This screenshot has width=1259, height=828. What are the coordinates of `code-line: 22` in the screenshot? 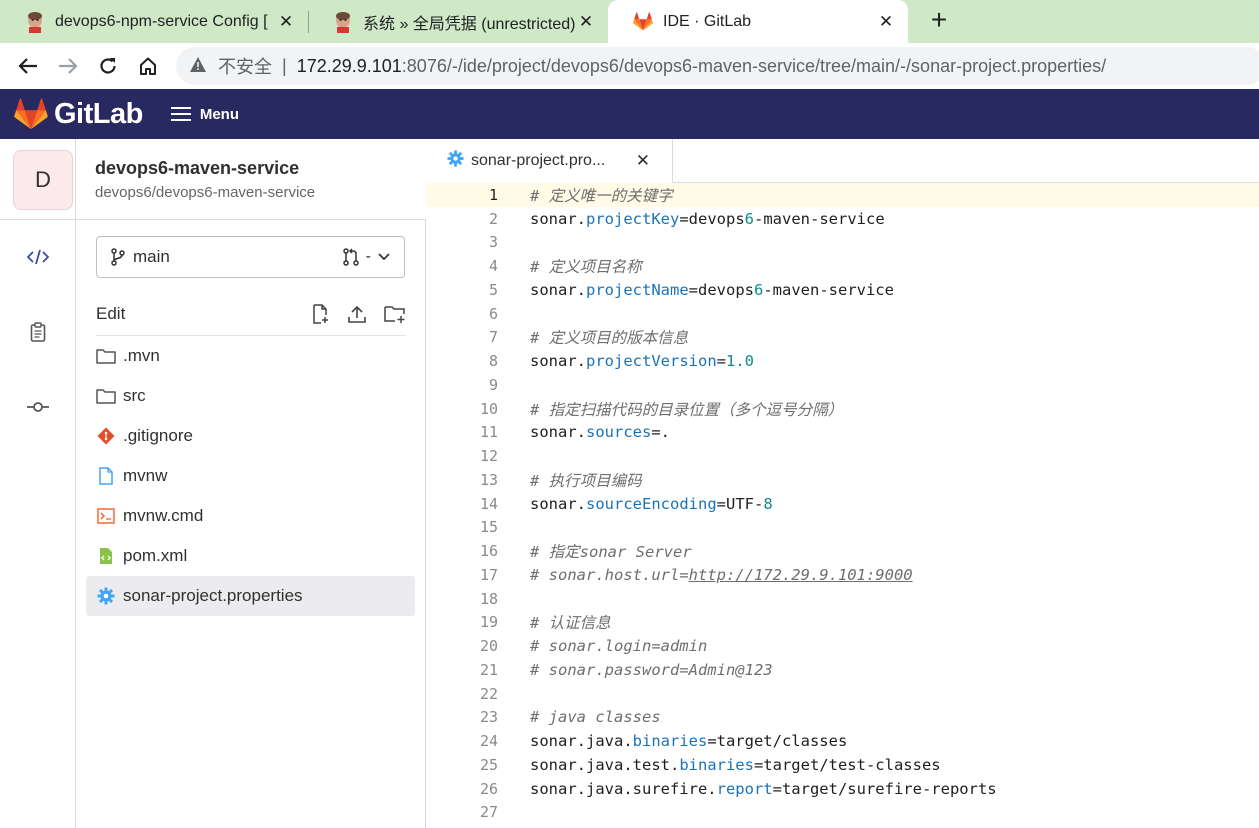 It's located at (842, 694).